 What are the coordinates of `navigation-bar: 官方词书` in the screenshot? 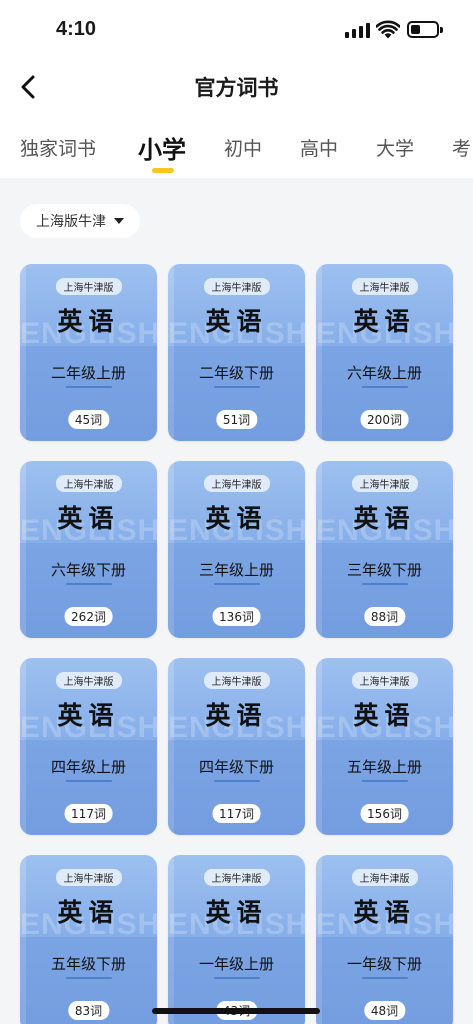 It's located at (236, 87).